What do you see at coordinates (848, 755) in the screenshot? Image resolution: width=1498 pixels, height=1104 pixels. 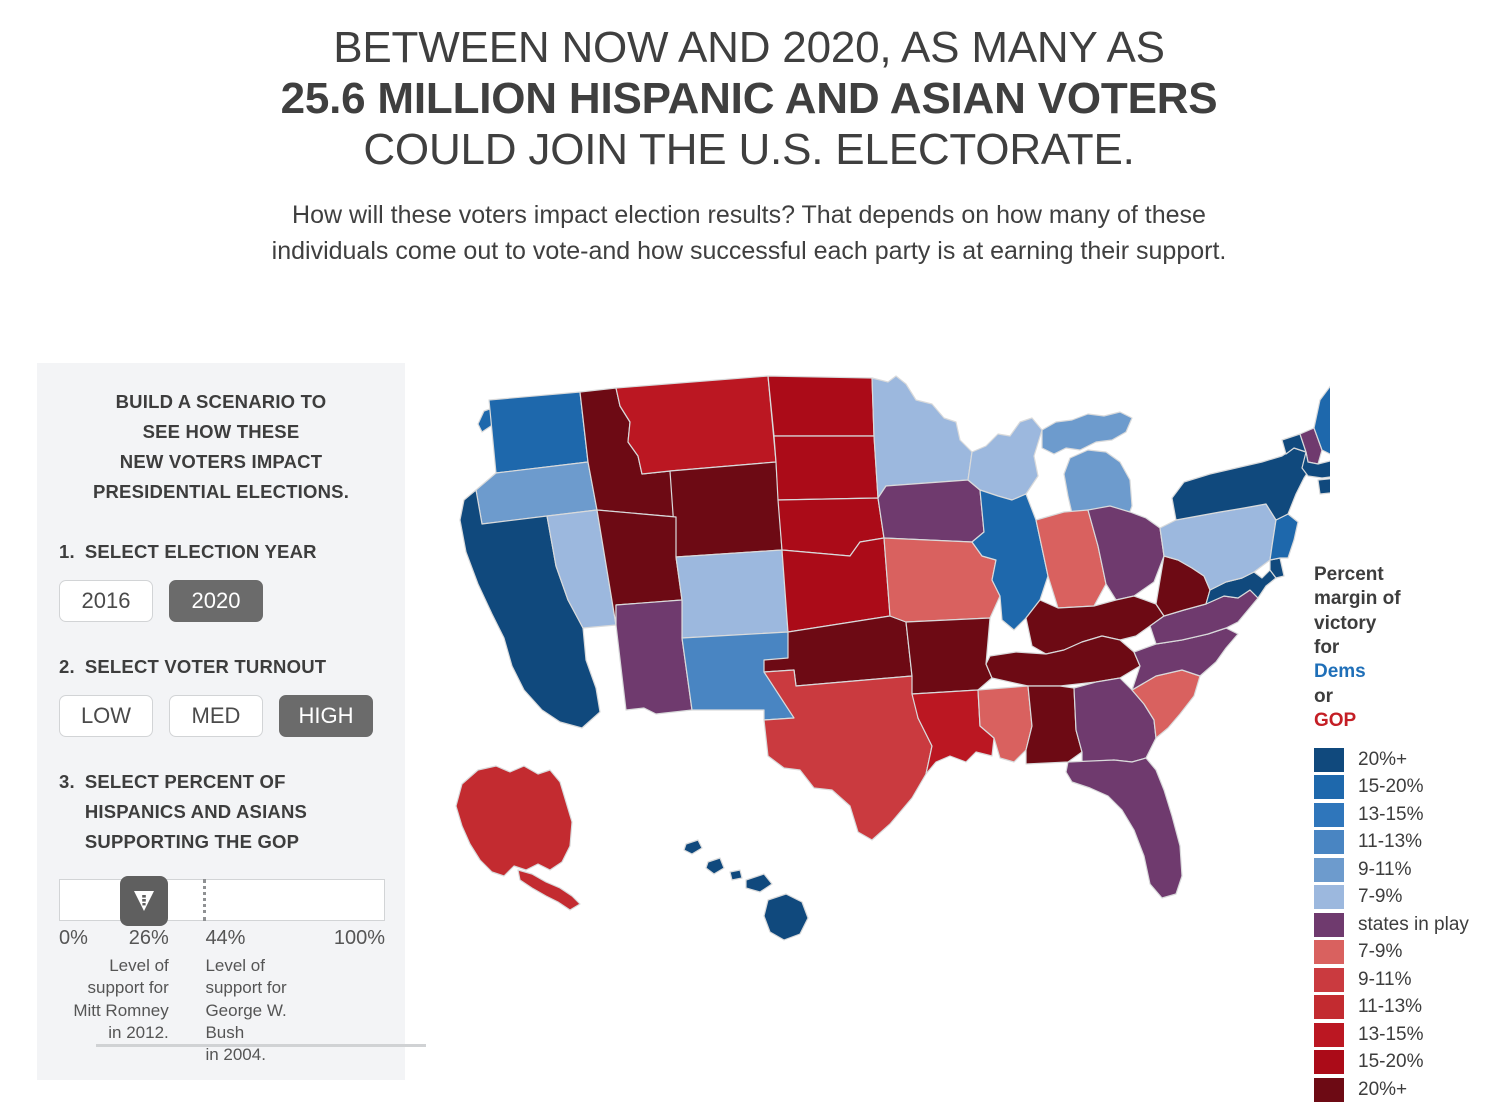 I see `state-TX` at bounding box center [848, 755].